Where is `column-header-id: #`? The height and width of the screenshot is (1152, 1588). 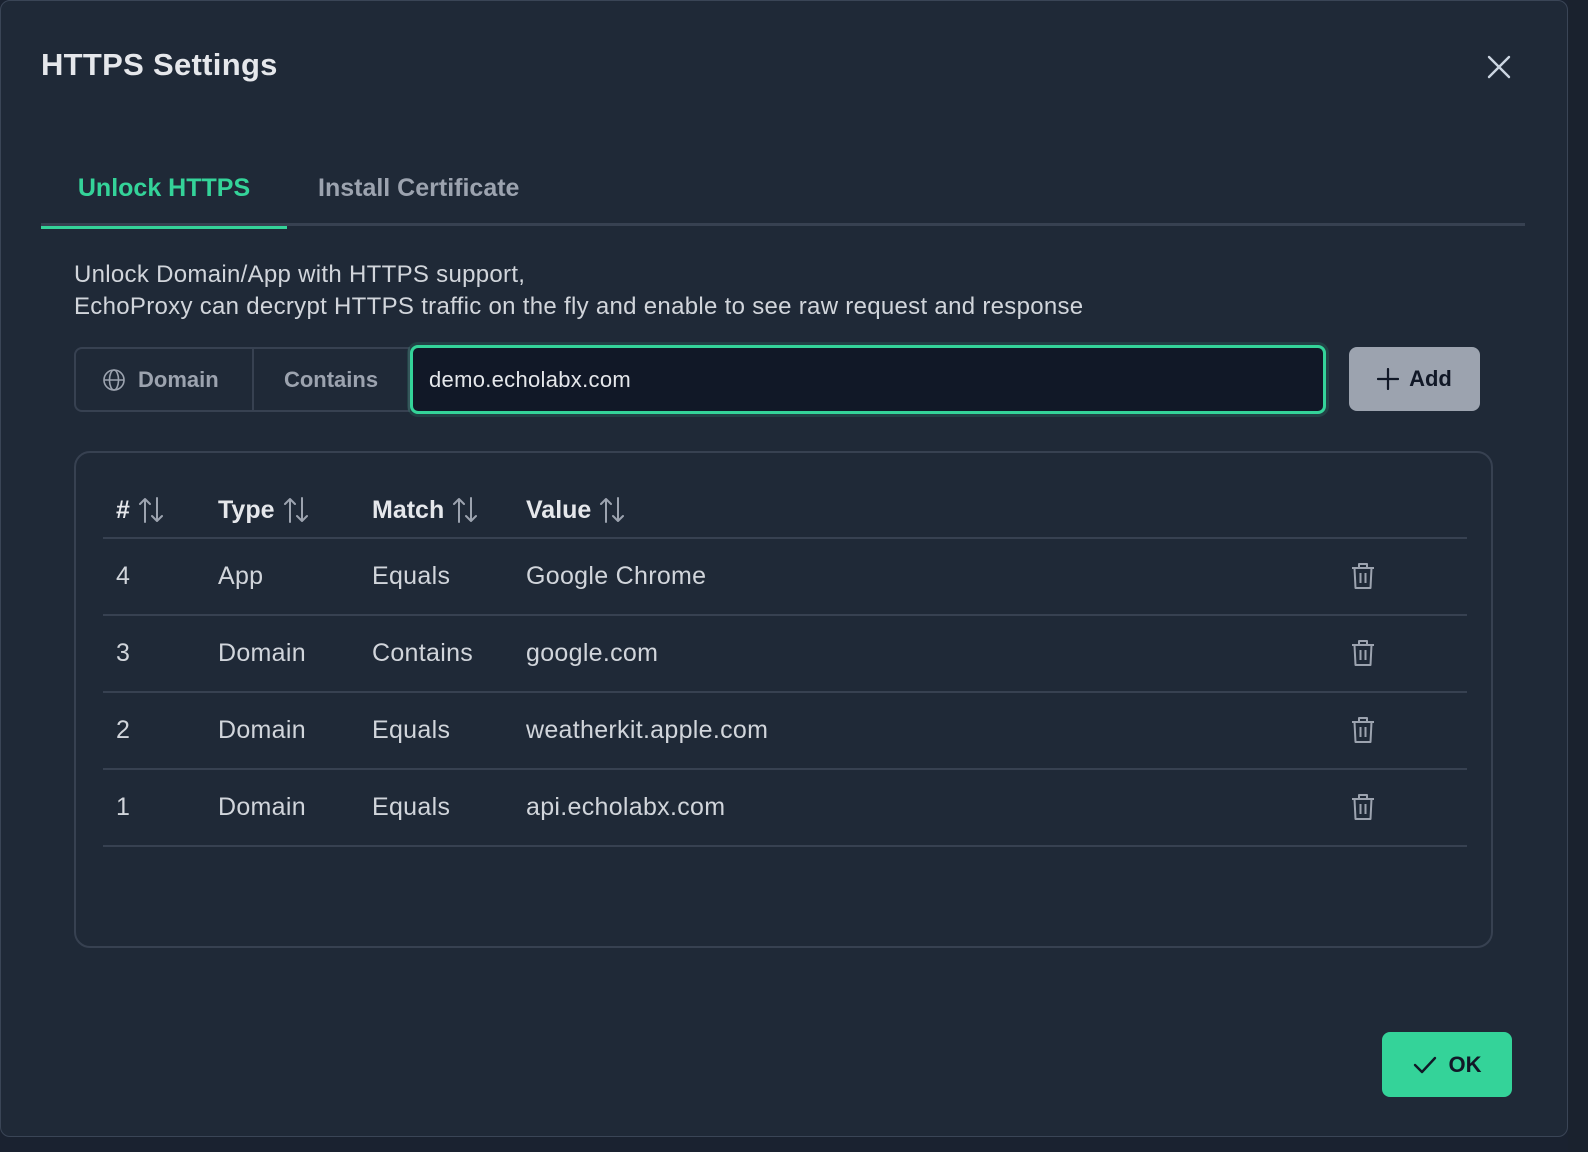 column-header-id: # is located at coordinates (140, 510).